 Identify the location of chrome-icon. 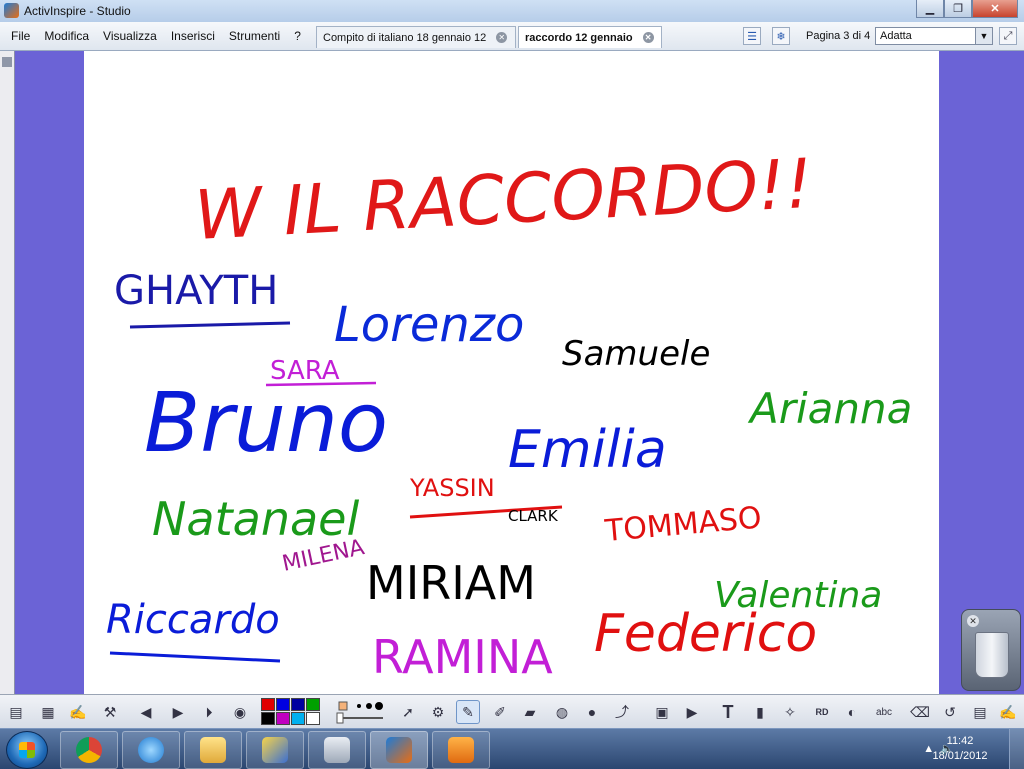
(89, 750).